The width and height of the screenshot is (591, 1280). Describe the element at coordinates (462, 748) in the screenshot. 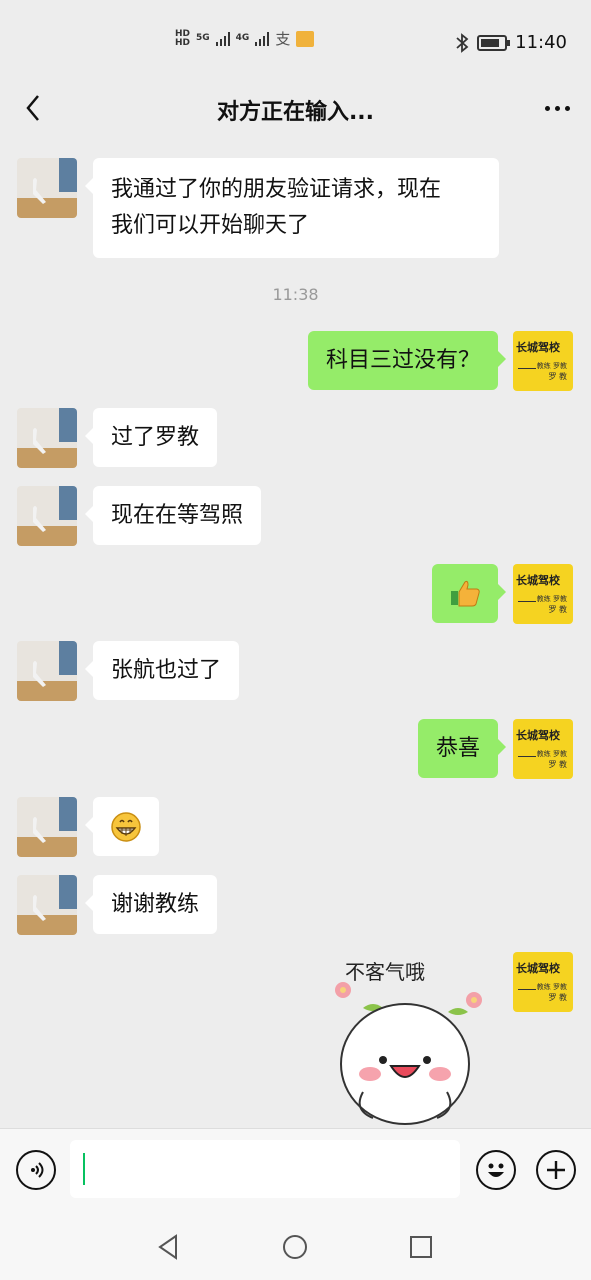

I see `message-bubble-outgoing: 恭喜` at that location.